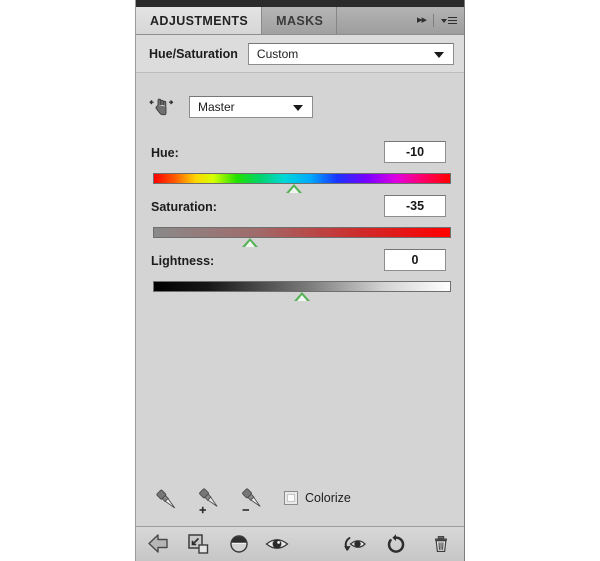 The height and width of the screenshot is (561, 600). I want to click on tab-adjustments-label: ADJUSTMENTS, so click(199, 20).